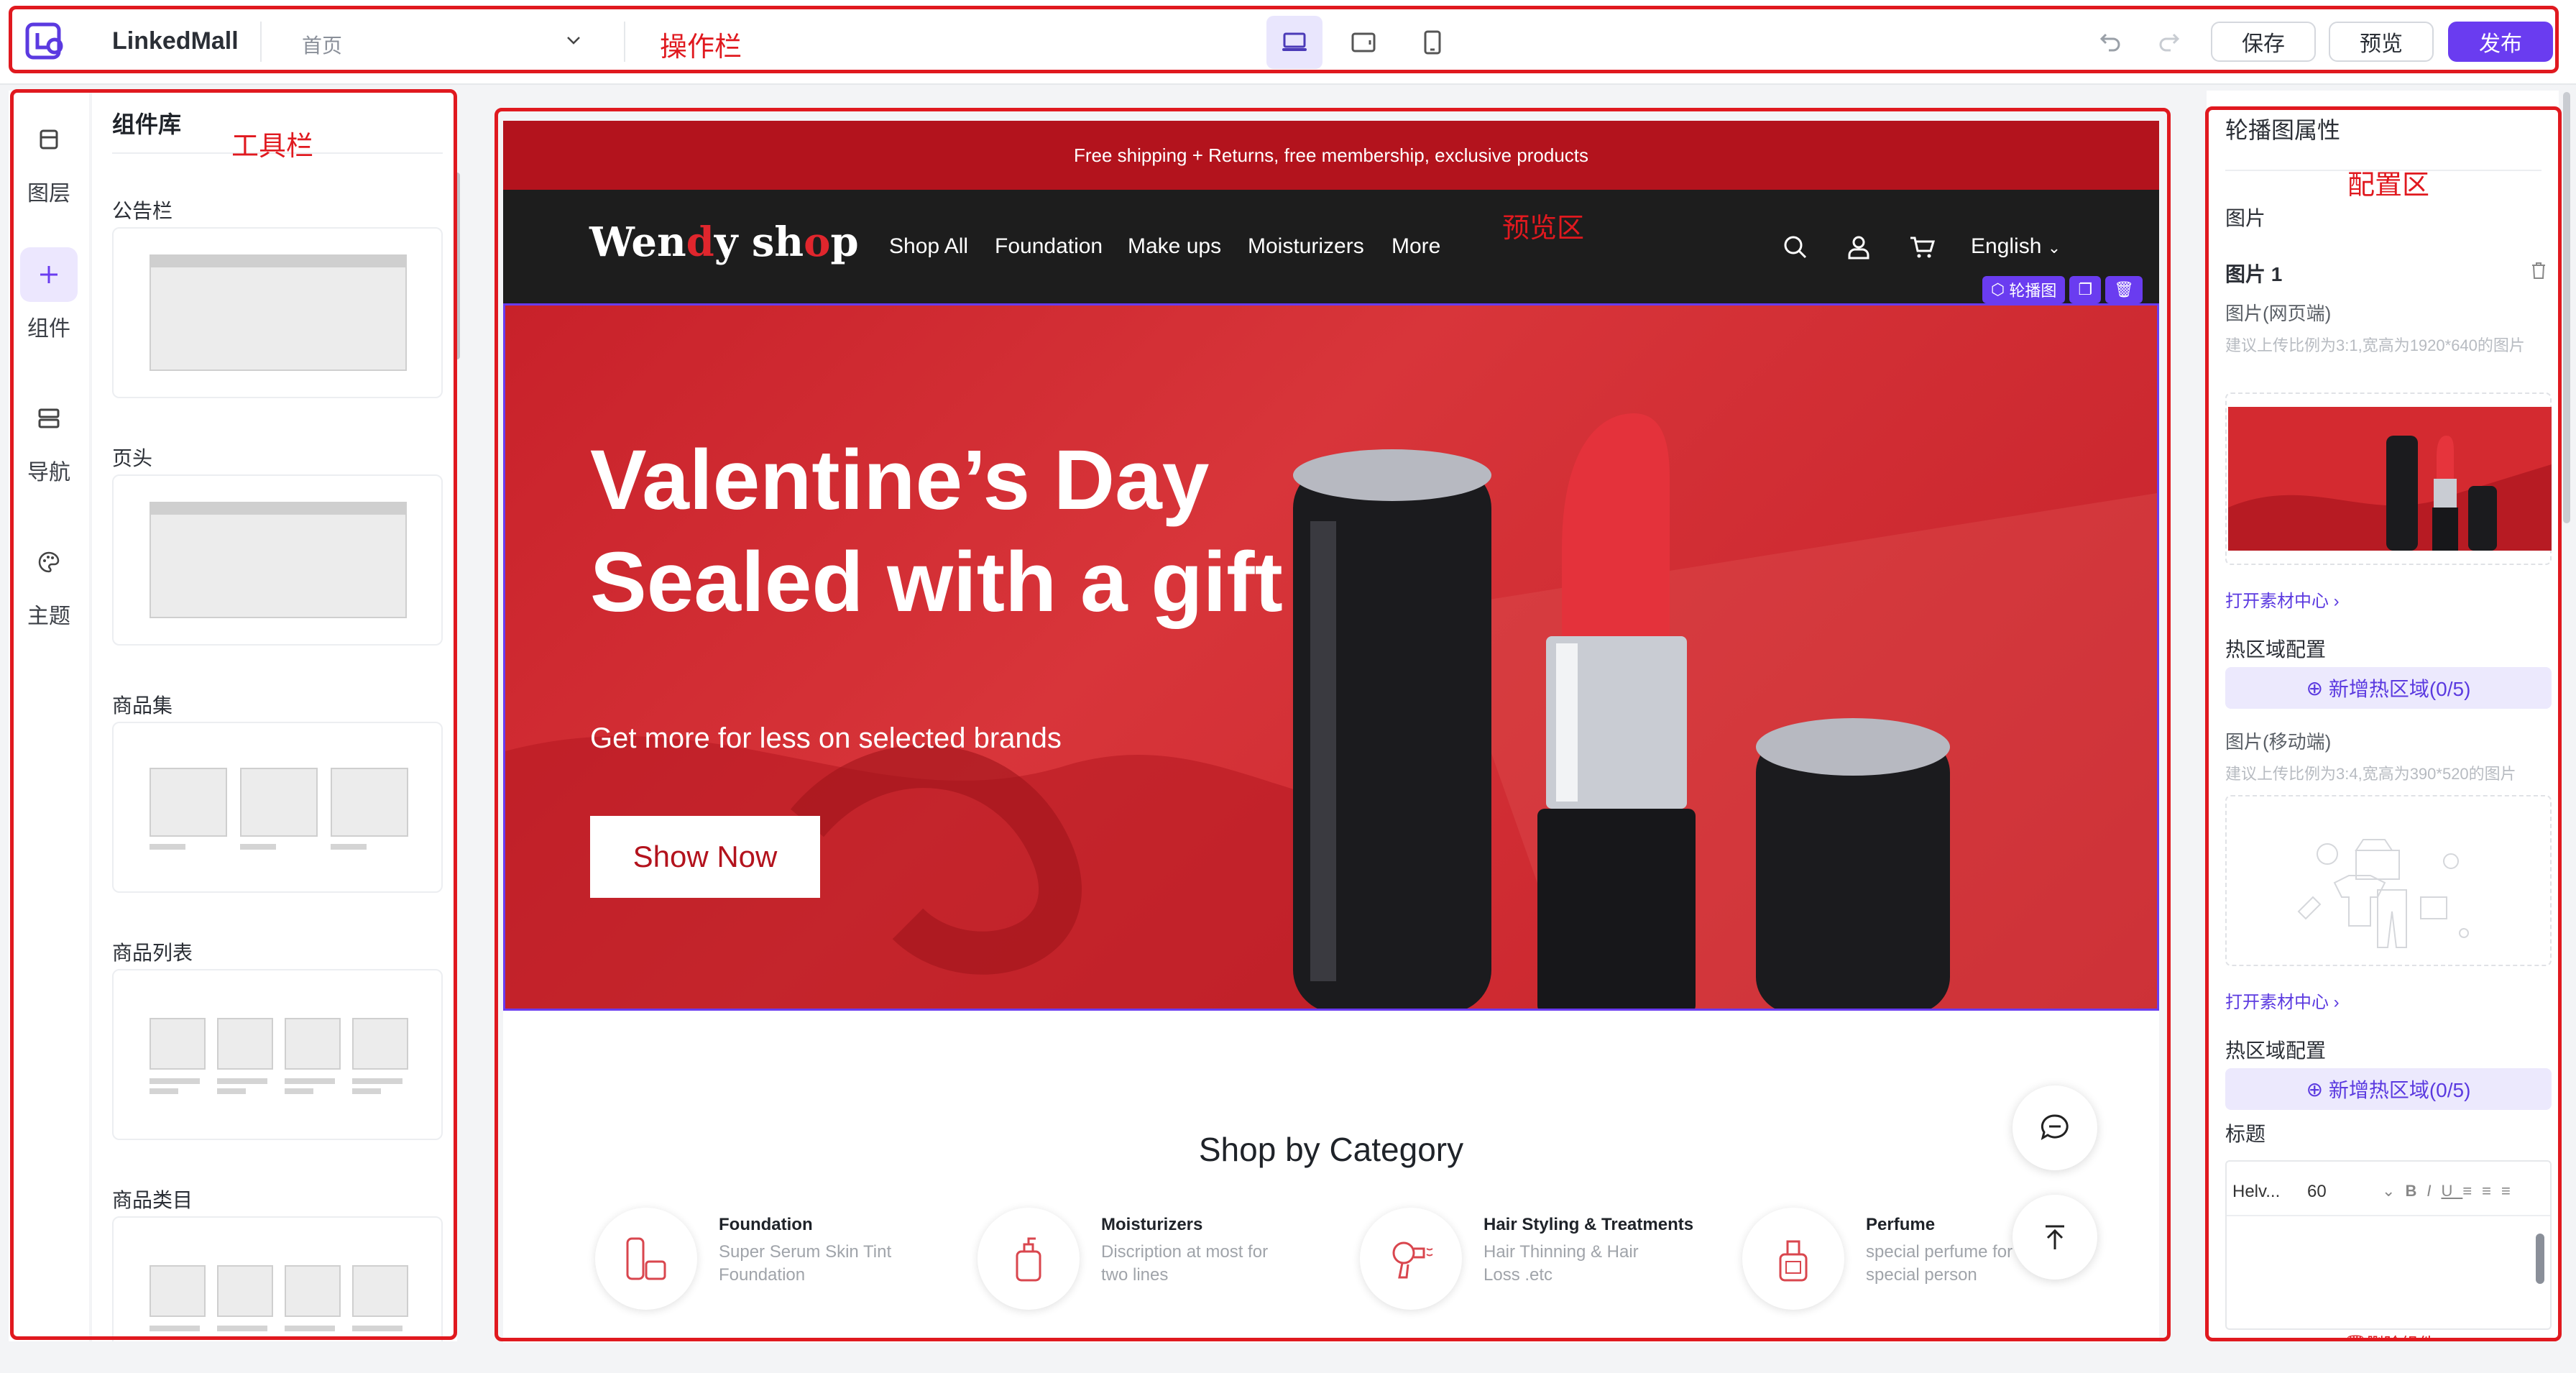 This screenshot has width=2576, height=1373. Describe the element at coordinates (1922, 248) in the screenshot. I see `cart-icon` at that location.